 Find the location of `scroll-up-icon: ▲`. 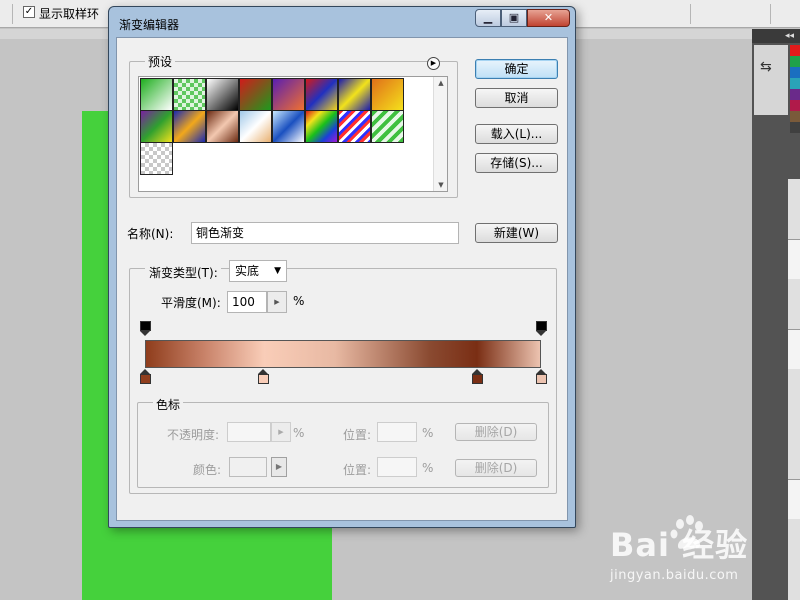

scroll-up-icon: ▲ is located at coordinates (441, 83).